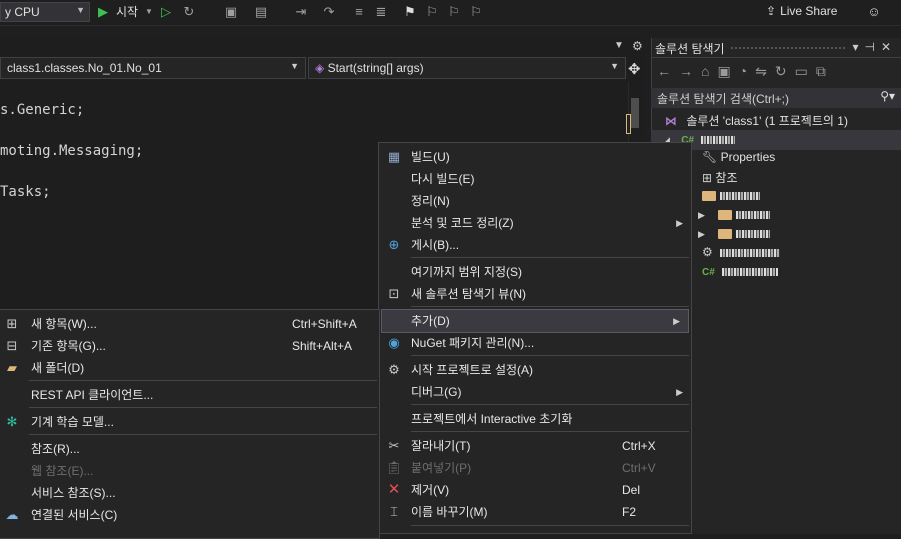  Describe the element at coordinates (535, 468) in the screenshot. I see `menu-item-paste: 📋︎ 붙여넣기(P) Ctrl+V` at that location.